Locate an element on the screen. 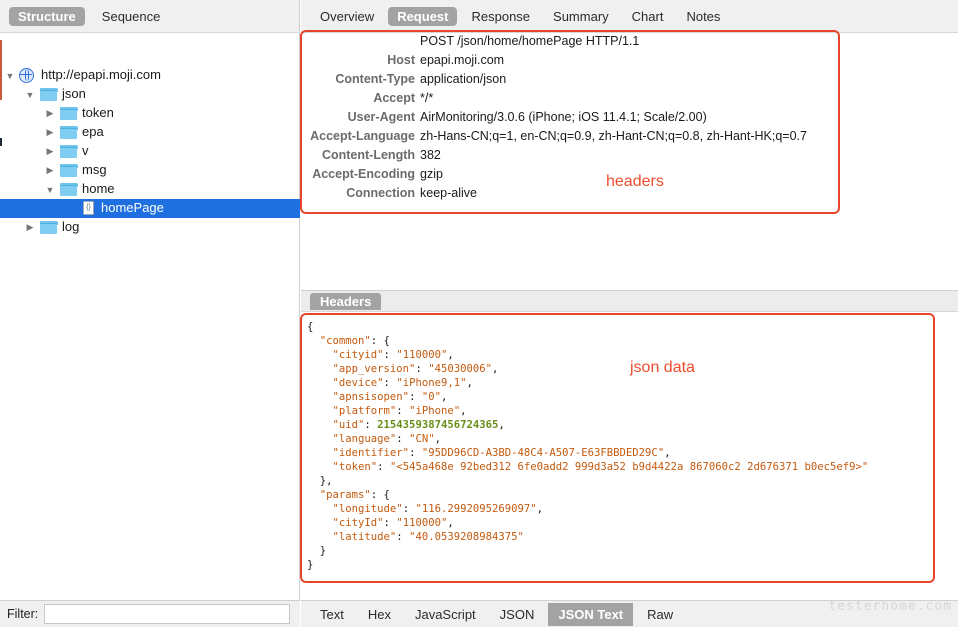 This screenshot has height=627, width=958. json-annotation-label: json data is located at coordinates (662, 367).